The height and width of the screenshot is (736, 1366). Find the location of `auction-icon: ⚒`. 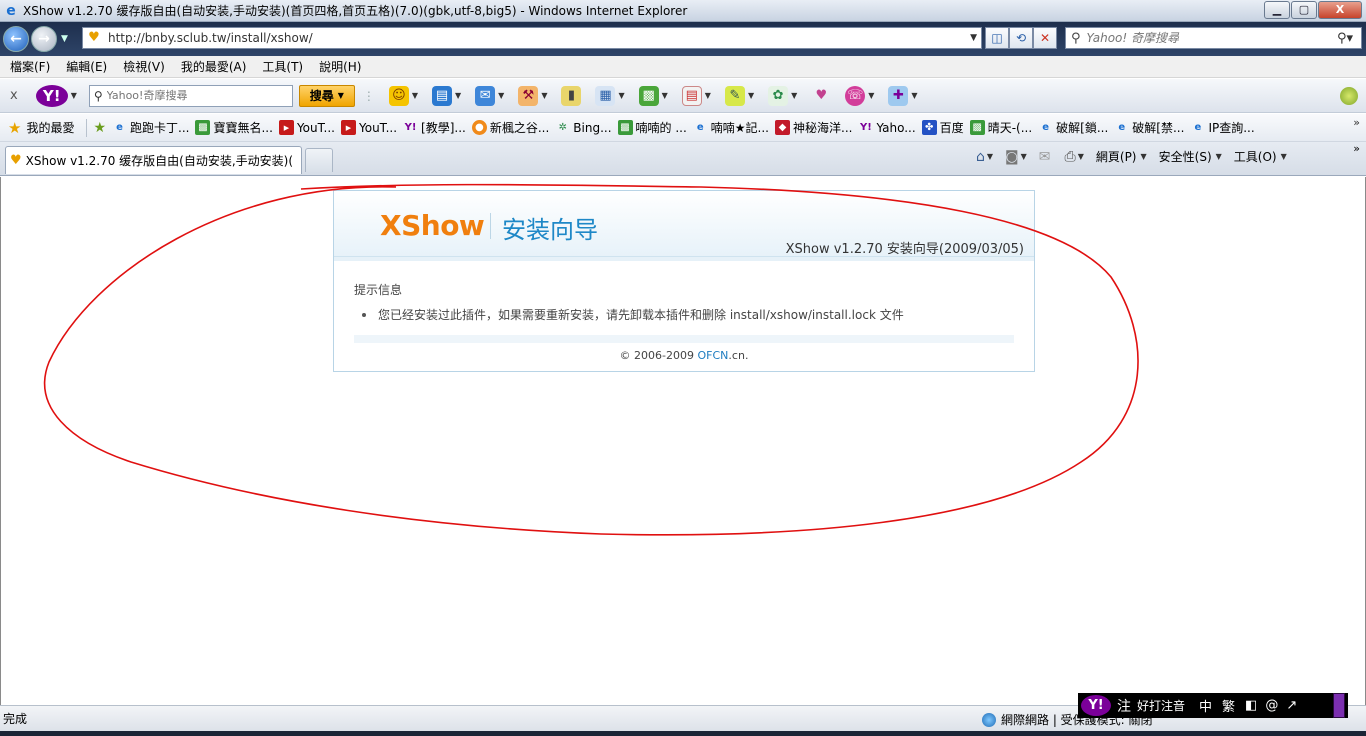

auction-icon: ⚒ is located at coordinates (528, 95).